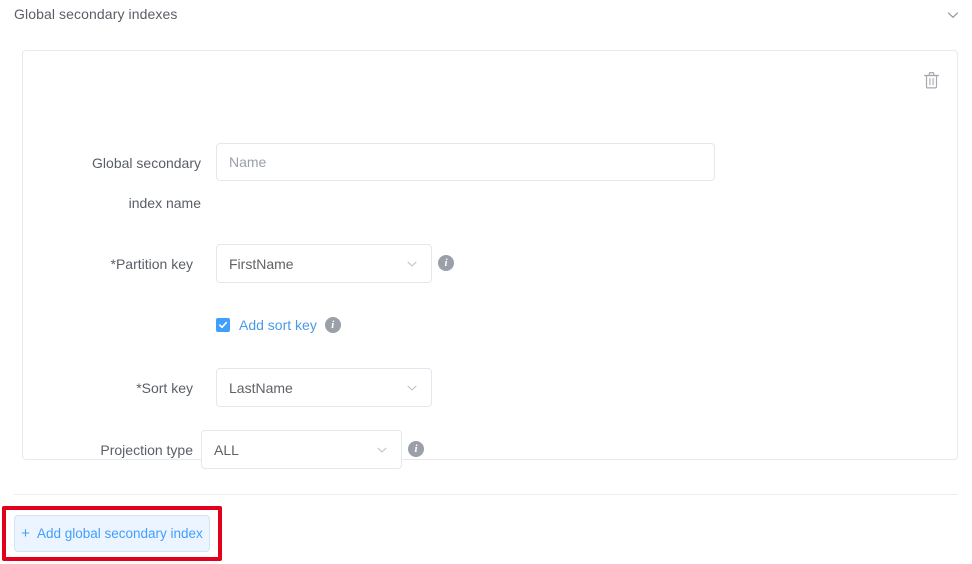 This screenshot has height=564, width=972. Describe the element at coordinates (223, 325) in the screenshot. I see `add-sort-key-checkbox` at that location.